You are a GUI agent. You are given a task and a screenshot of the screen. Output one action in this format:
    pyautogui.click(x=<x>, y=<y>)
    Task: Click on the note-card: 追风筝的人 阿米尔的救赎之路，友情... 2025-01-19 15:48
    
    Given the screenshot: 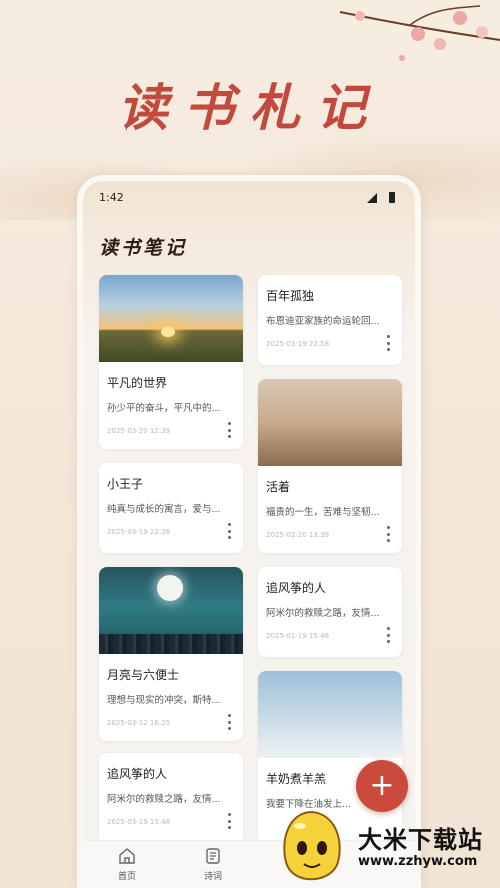 What is the action you would take?
    pyautogui.click(x=330, y=612)
    